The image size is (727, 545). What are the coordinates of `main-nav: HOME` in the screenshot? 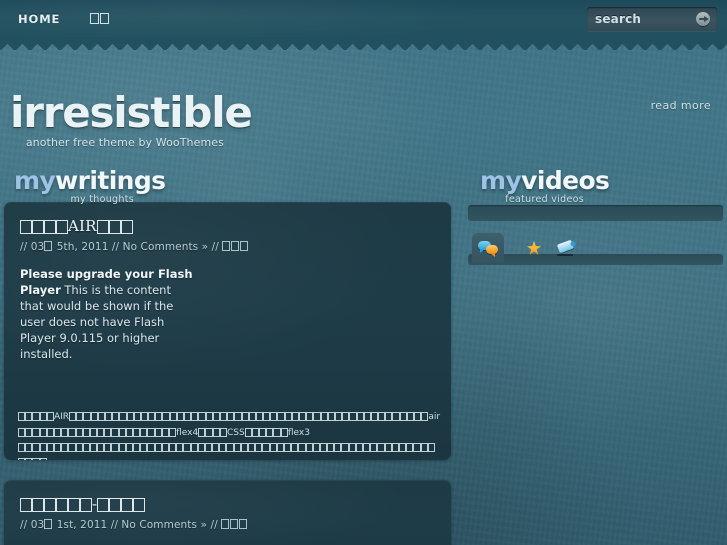 It's located at (64, 19).